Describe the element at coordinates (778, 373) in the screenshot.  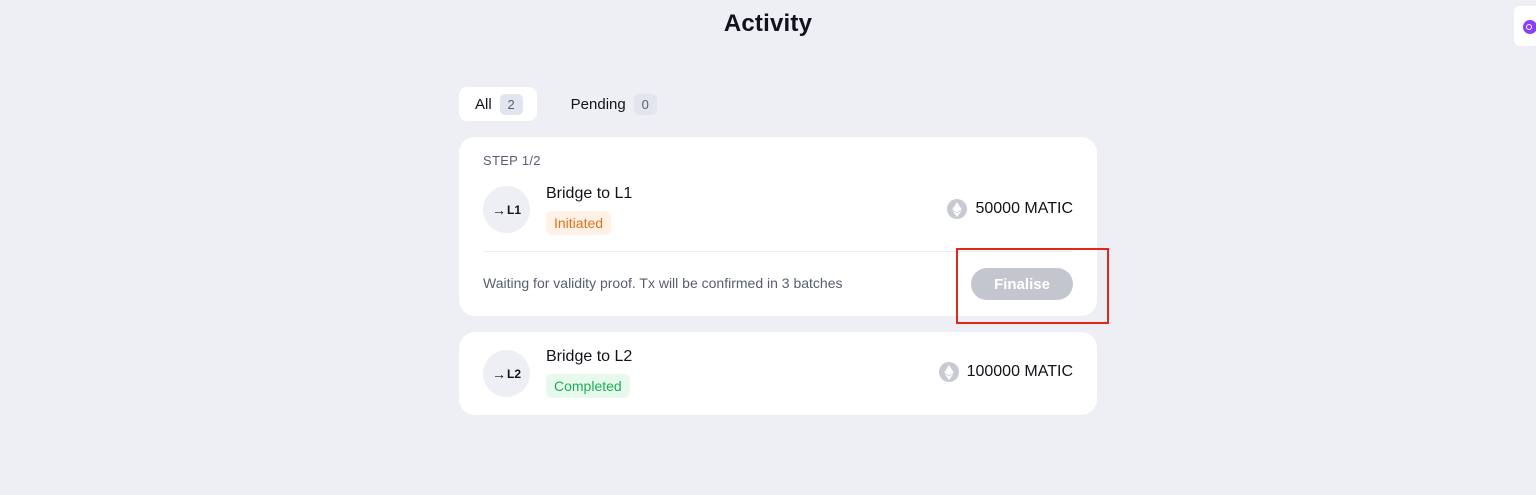
I see `transaction-card: → L2 Bridge to L2 Completed 100000 MATIC` at that location.